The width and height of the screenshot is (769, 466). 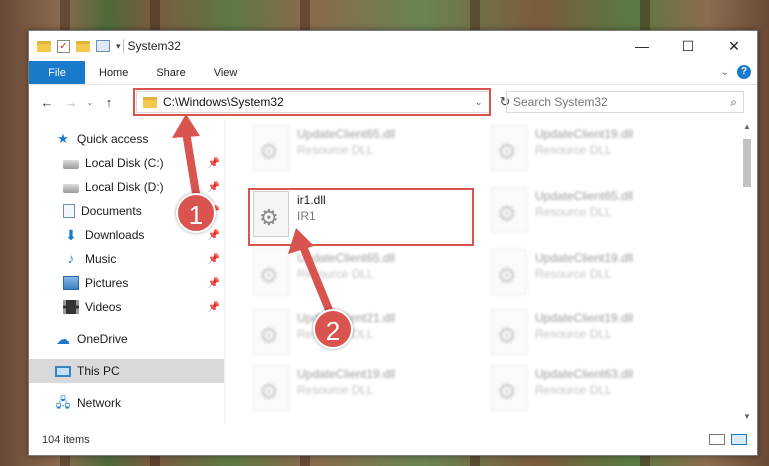 I want to click on sidebar-item-label: Music, so click(x=101, y=259).